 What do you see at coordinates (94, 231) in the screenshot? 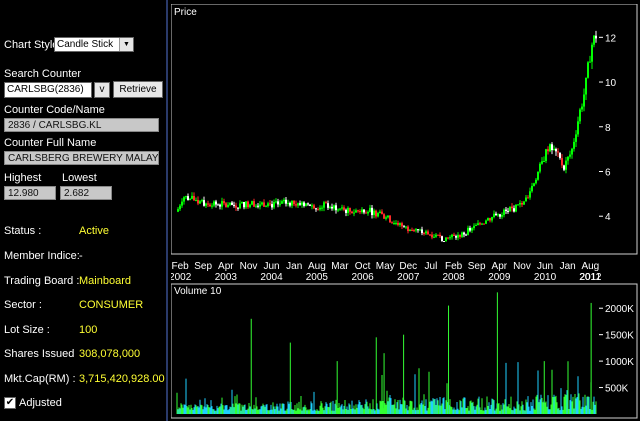
I see `status-value: Active` at bounding box center [94, 231].